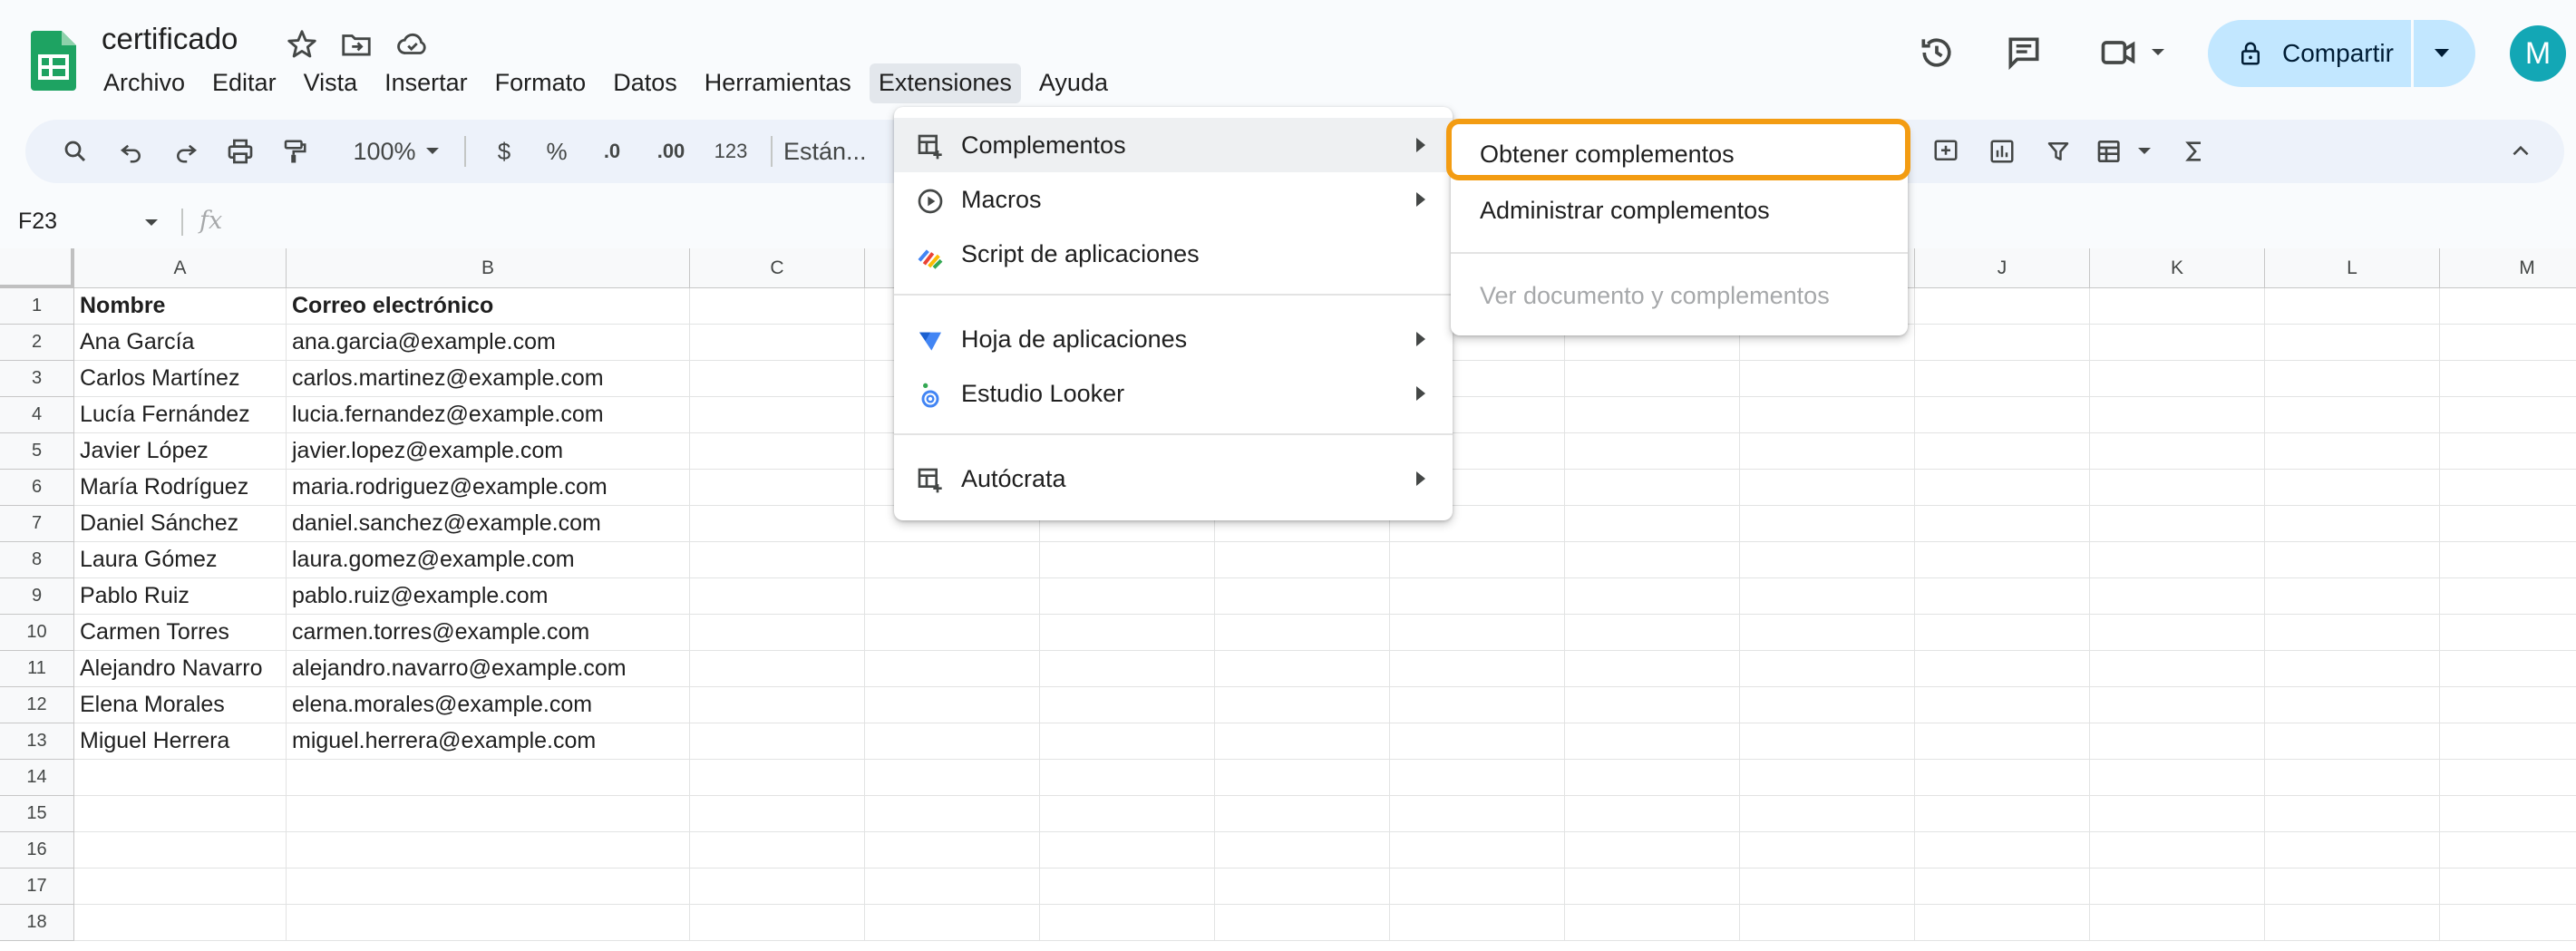 The width and height of the screenshot is (2576, 951). Describe the element at coordinates (777, 887) in the screenshot. I see `cell-c17` at that location.